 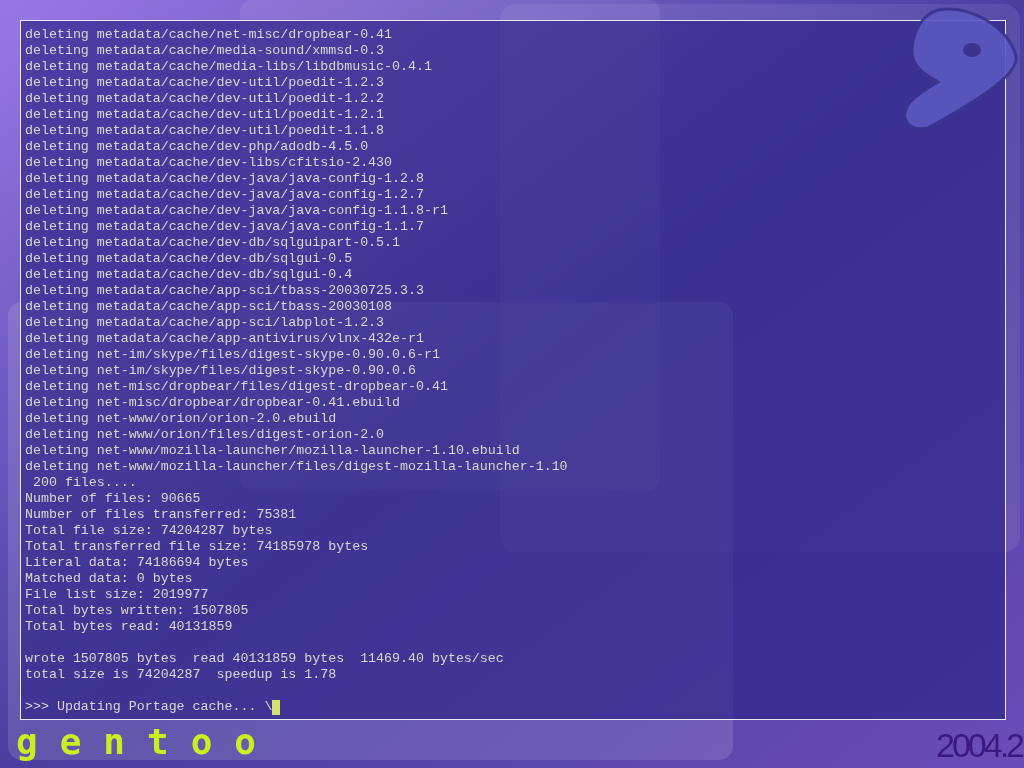 I want to click on console-line: deleting metadata/cache/dev-util/poedit-1.1.8, so click(x=205, y=131).